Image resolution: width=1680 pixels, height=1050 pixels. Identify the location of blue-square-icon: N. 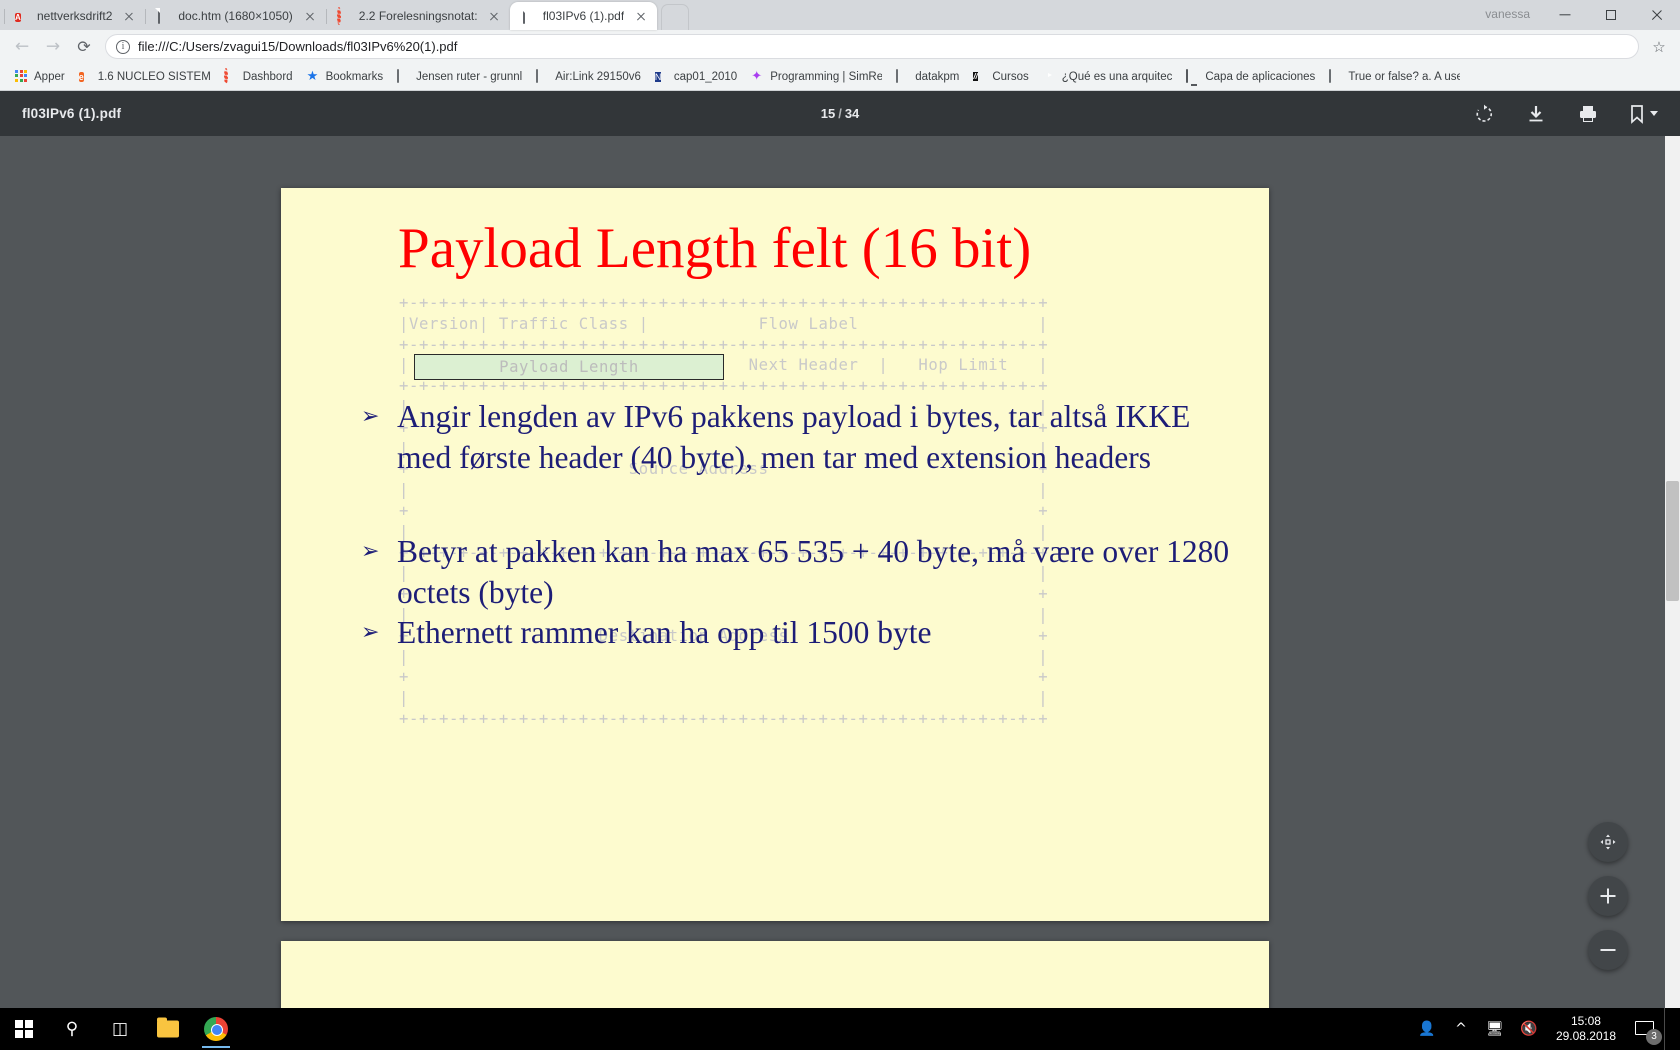
(658, 76).